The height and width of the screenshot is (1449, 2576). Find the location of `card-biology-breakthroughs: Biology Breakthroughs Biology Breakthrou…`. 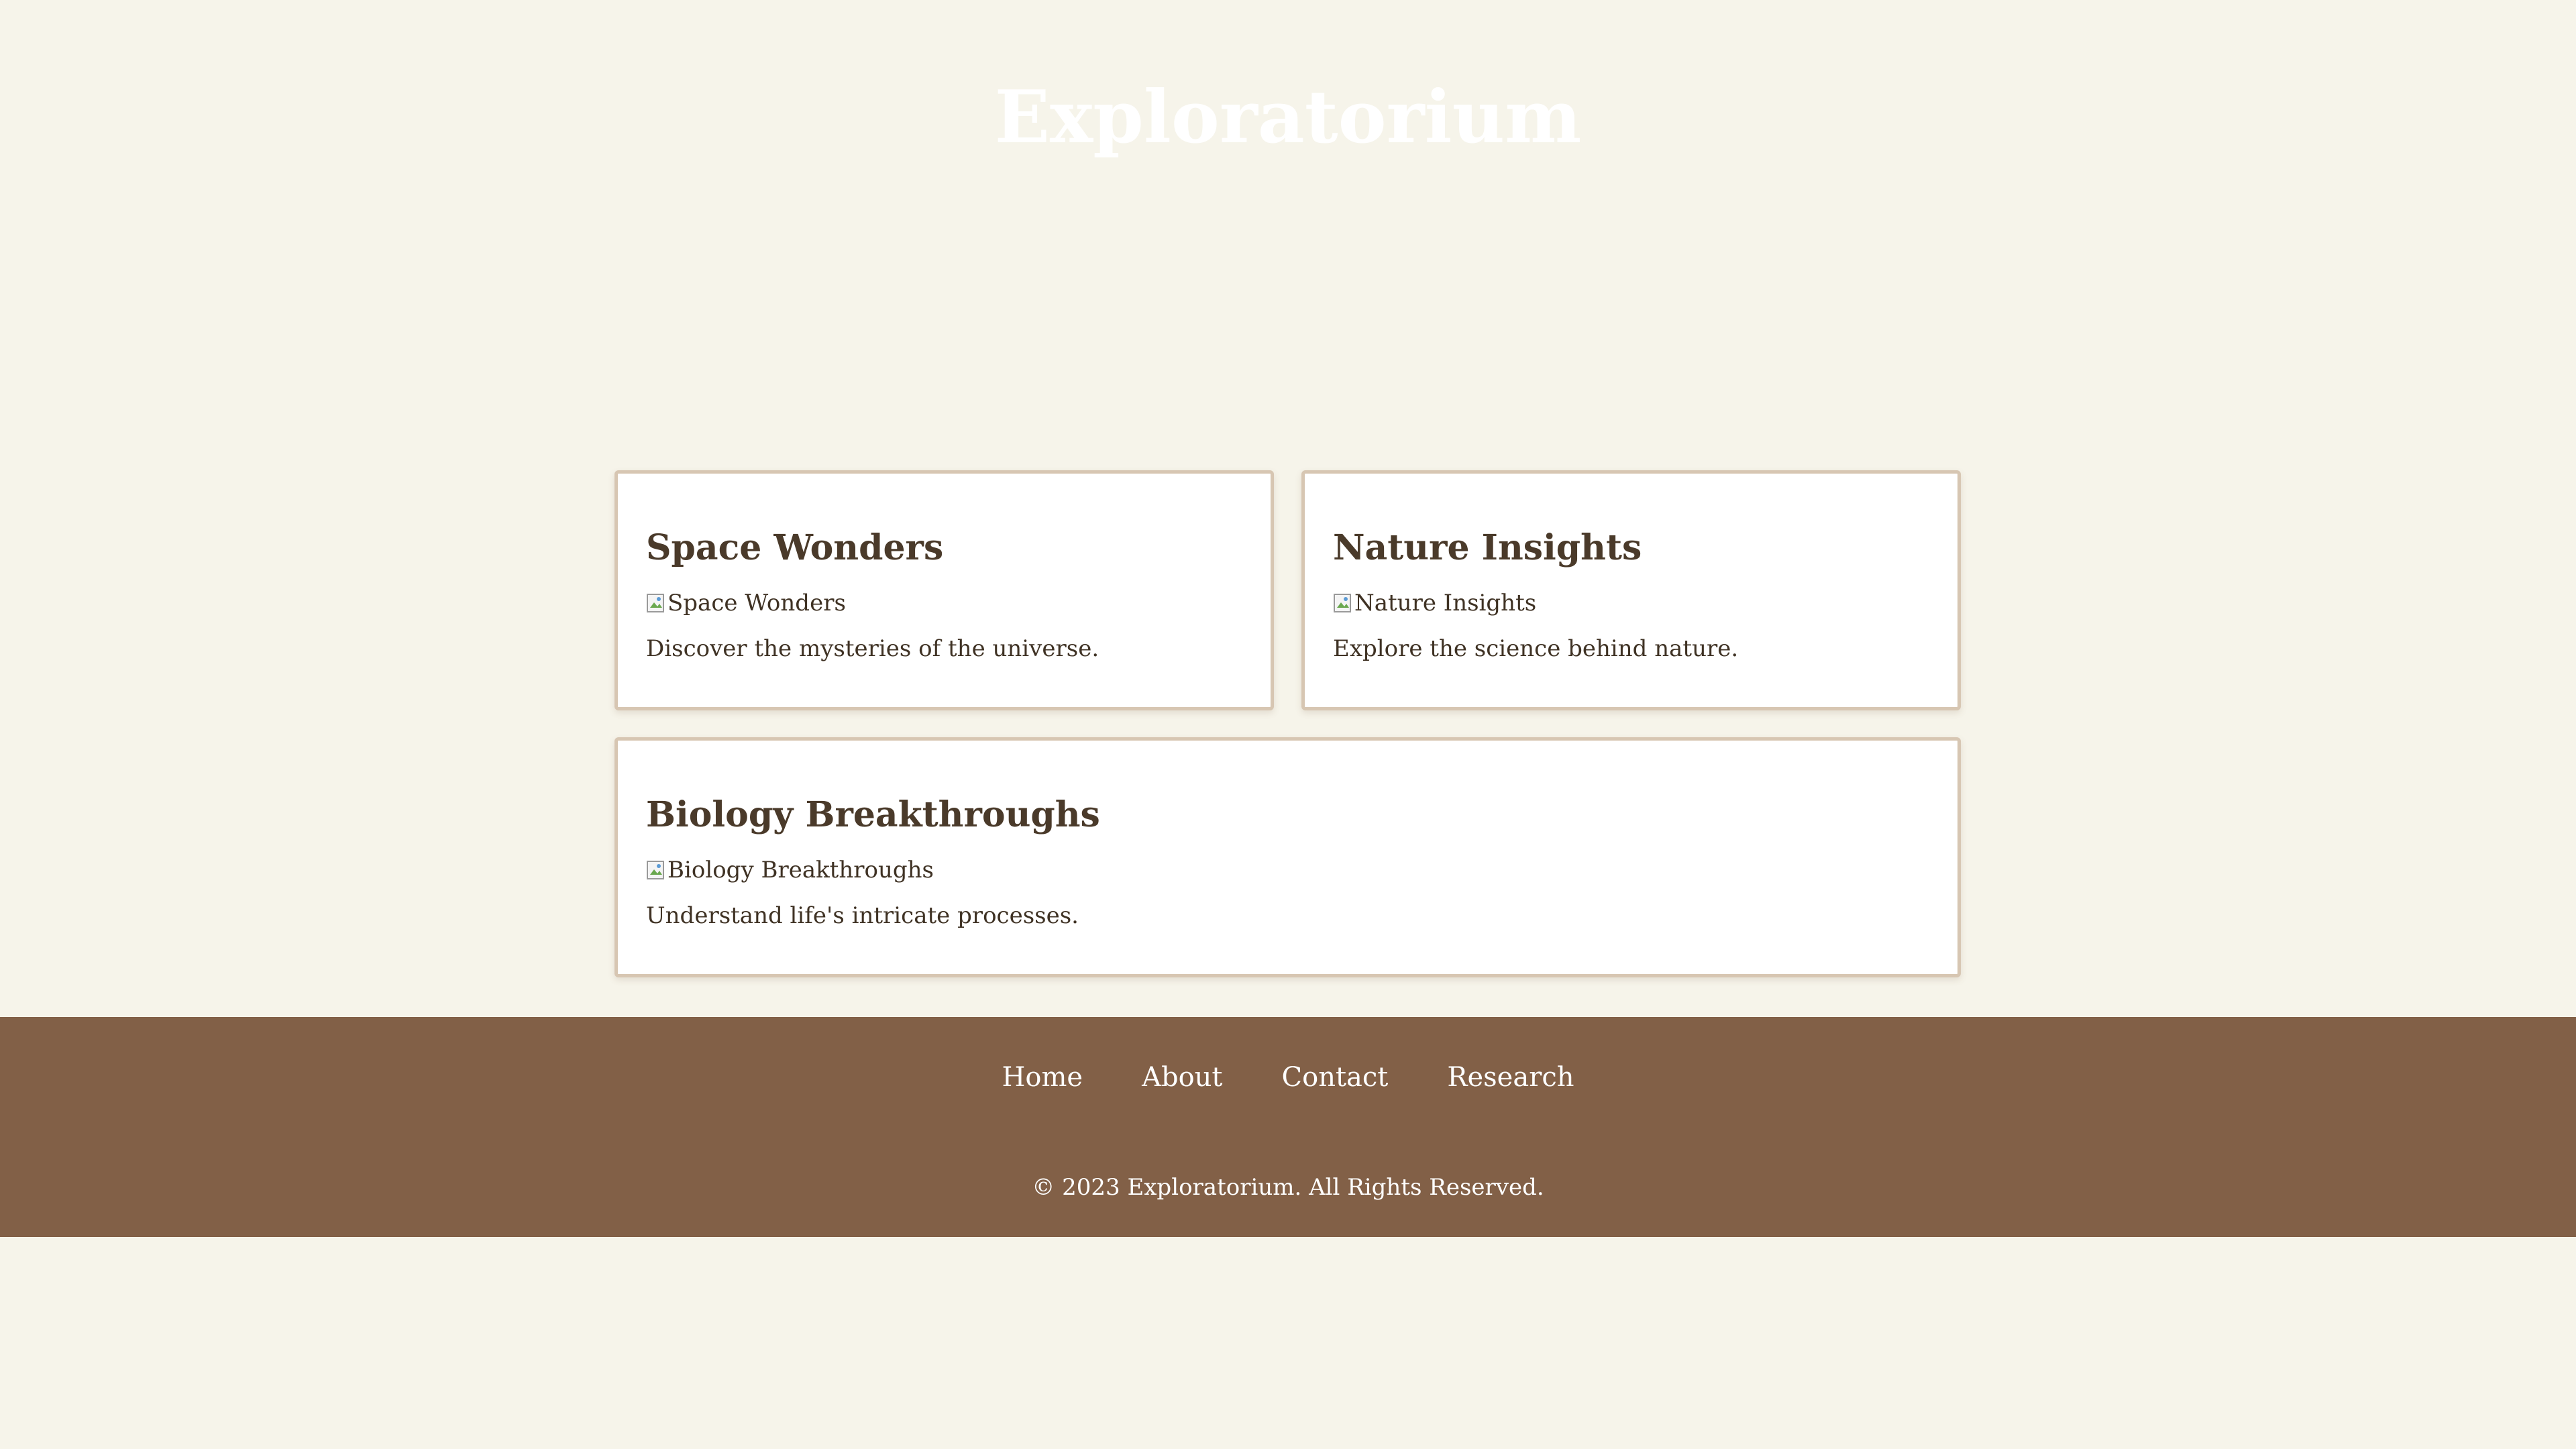

card-biology-breakthroughs: Biology Breakthroughs Biology Breakthrou… is located at coordinates (1287, 857).